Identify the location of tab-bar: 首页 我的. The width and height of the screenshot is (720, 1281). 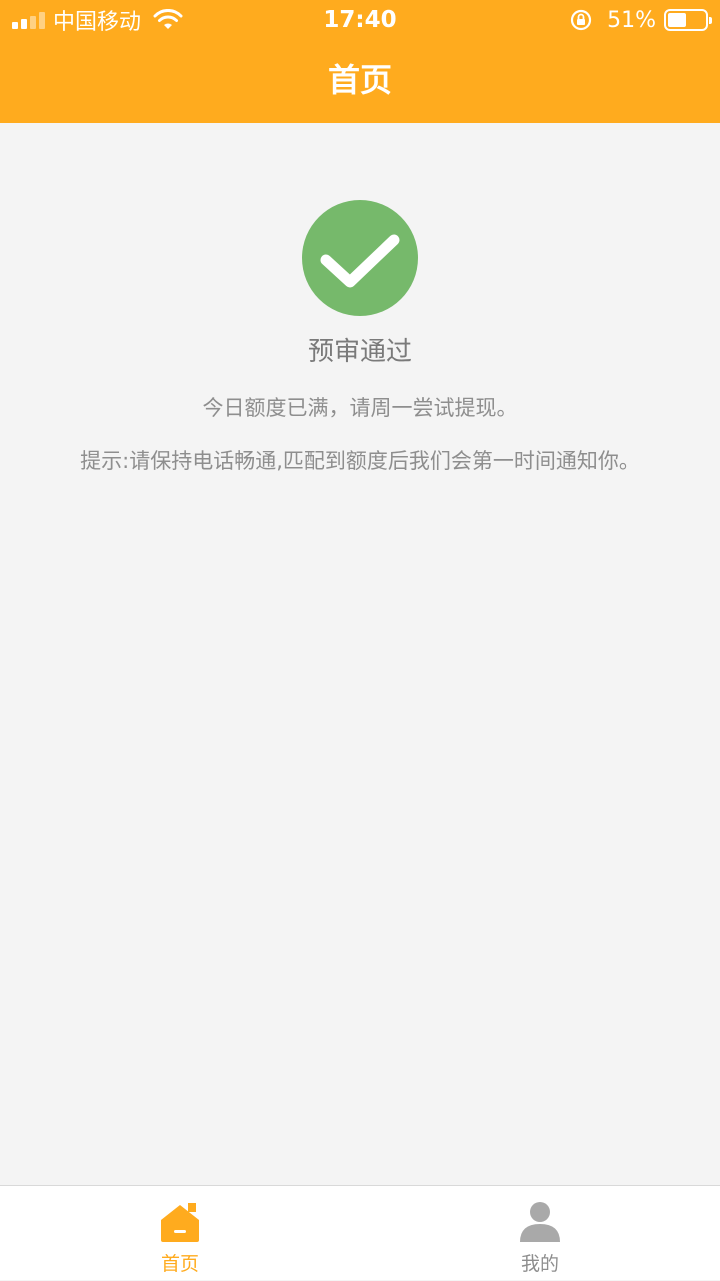
(360, 1232).